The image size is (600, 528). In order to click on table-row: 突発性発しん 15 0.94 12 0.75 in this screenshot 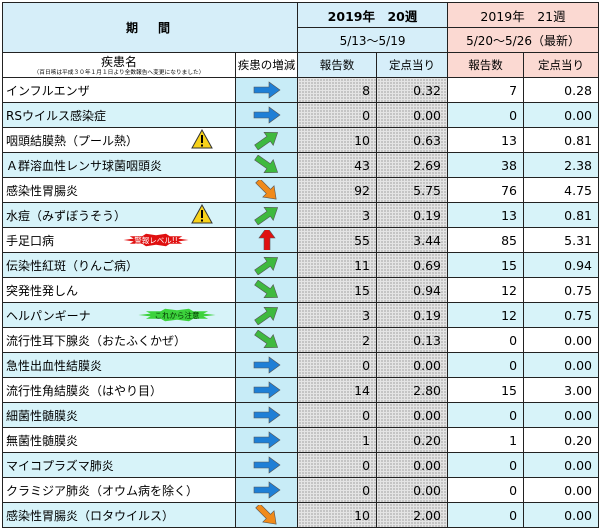, I will do `click(301, 290)`.